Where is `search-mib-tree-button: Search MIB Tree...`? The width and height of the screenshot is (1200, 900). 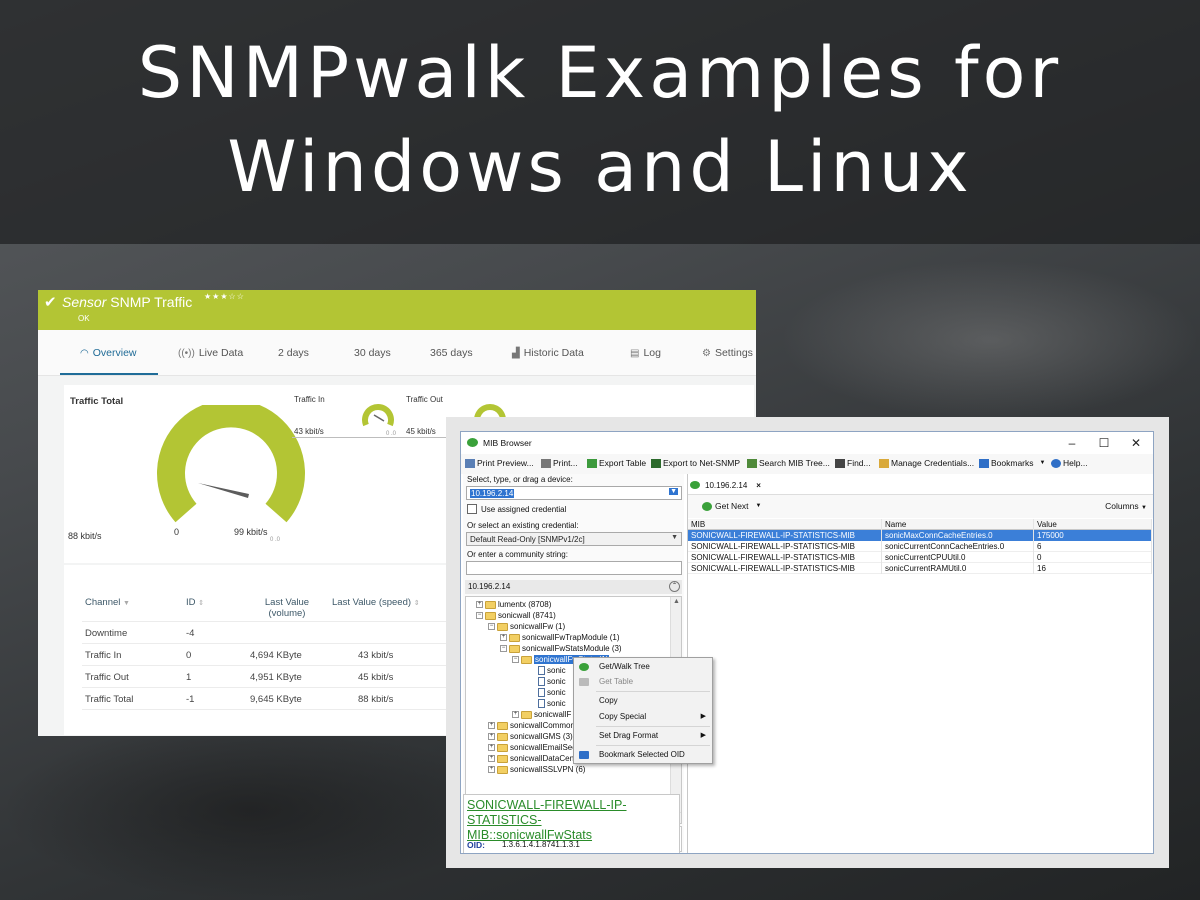
search-mib-tree-button: Search MIB Tree... is located at coordinates (788, 463).